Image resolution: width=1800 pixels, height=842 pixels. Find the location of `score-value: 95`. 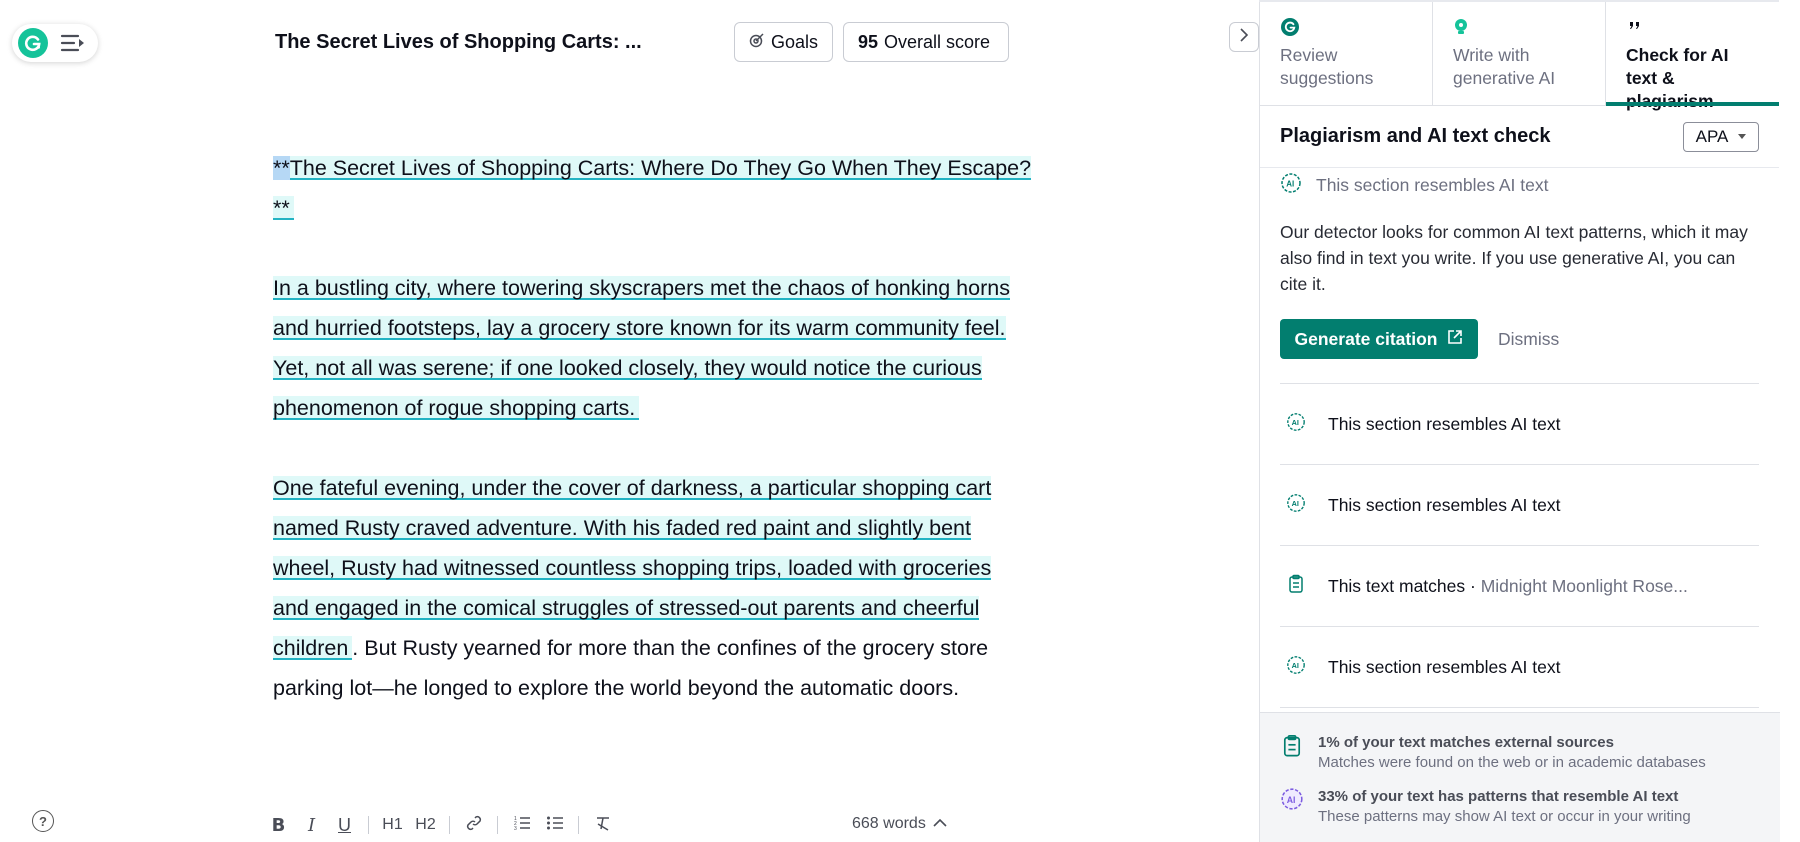

score-value: 95 is located at coordinates (868, 41).